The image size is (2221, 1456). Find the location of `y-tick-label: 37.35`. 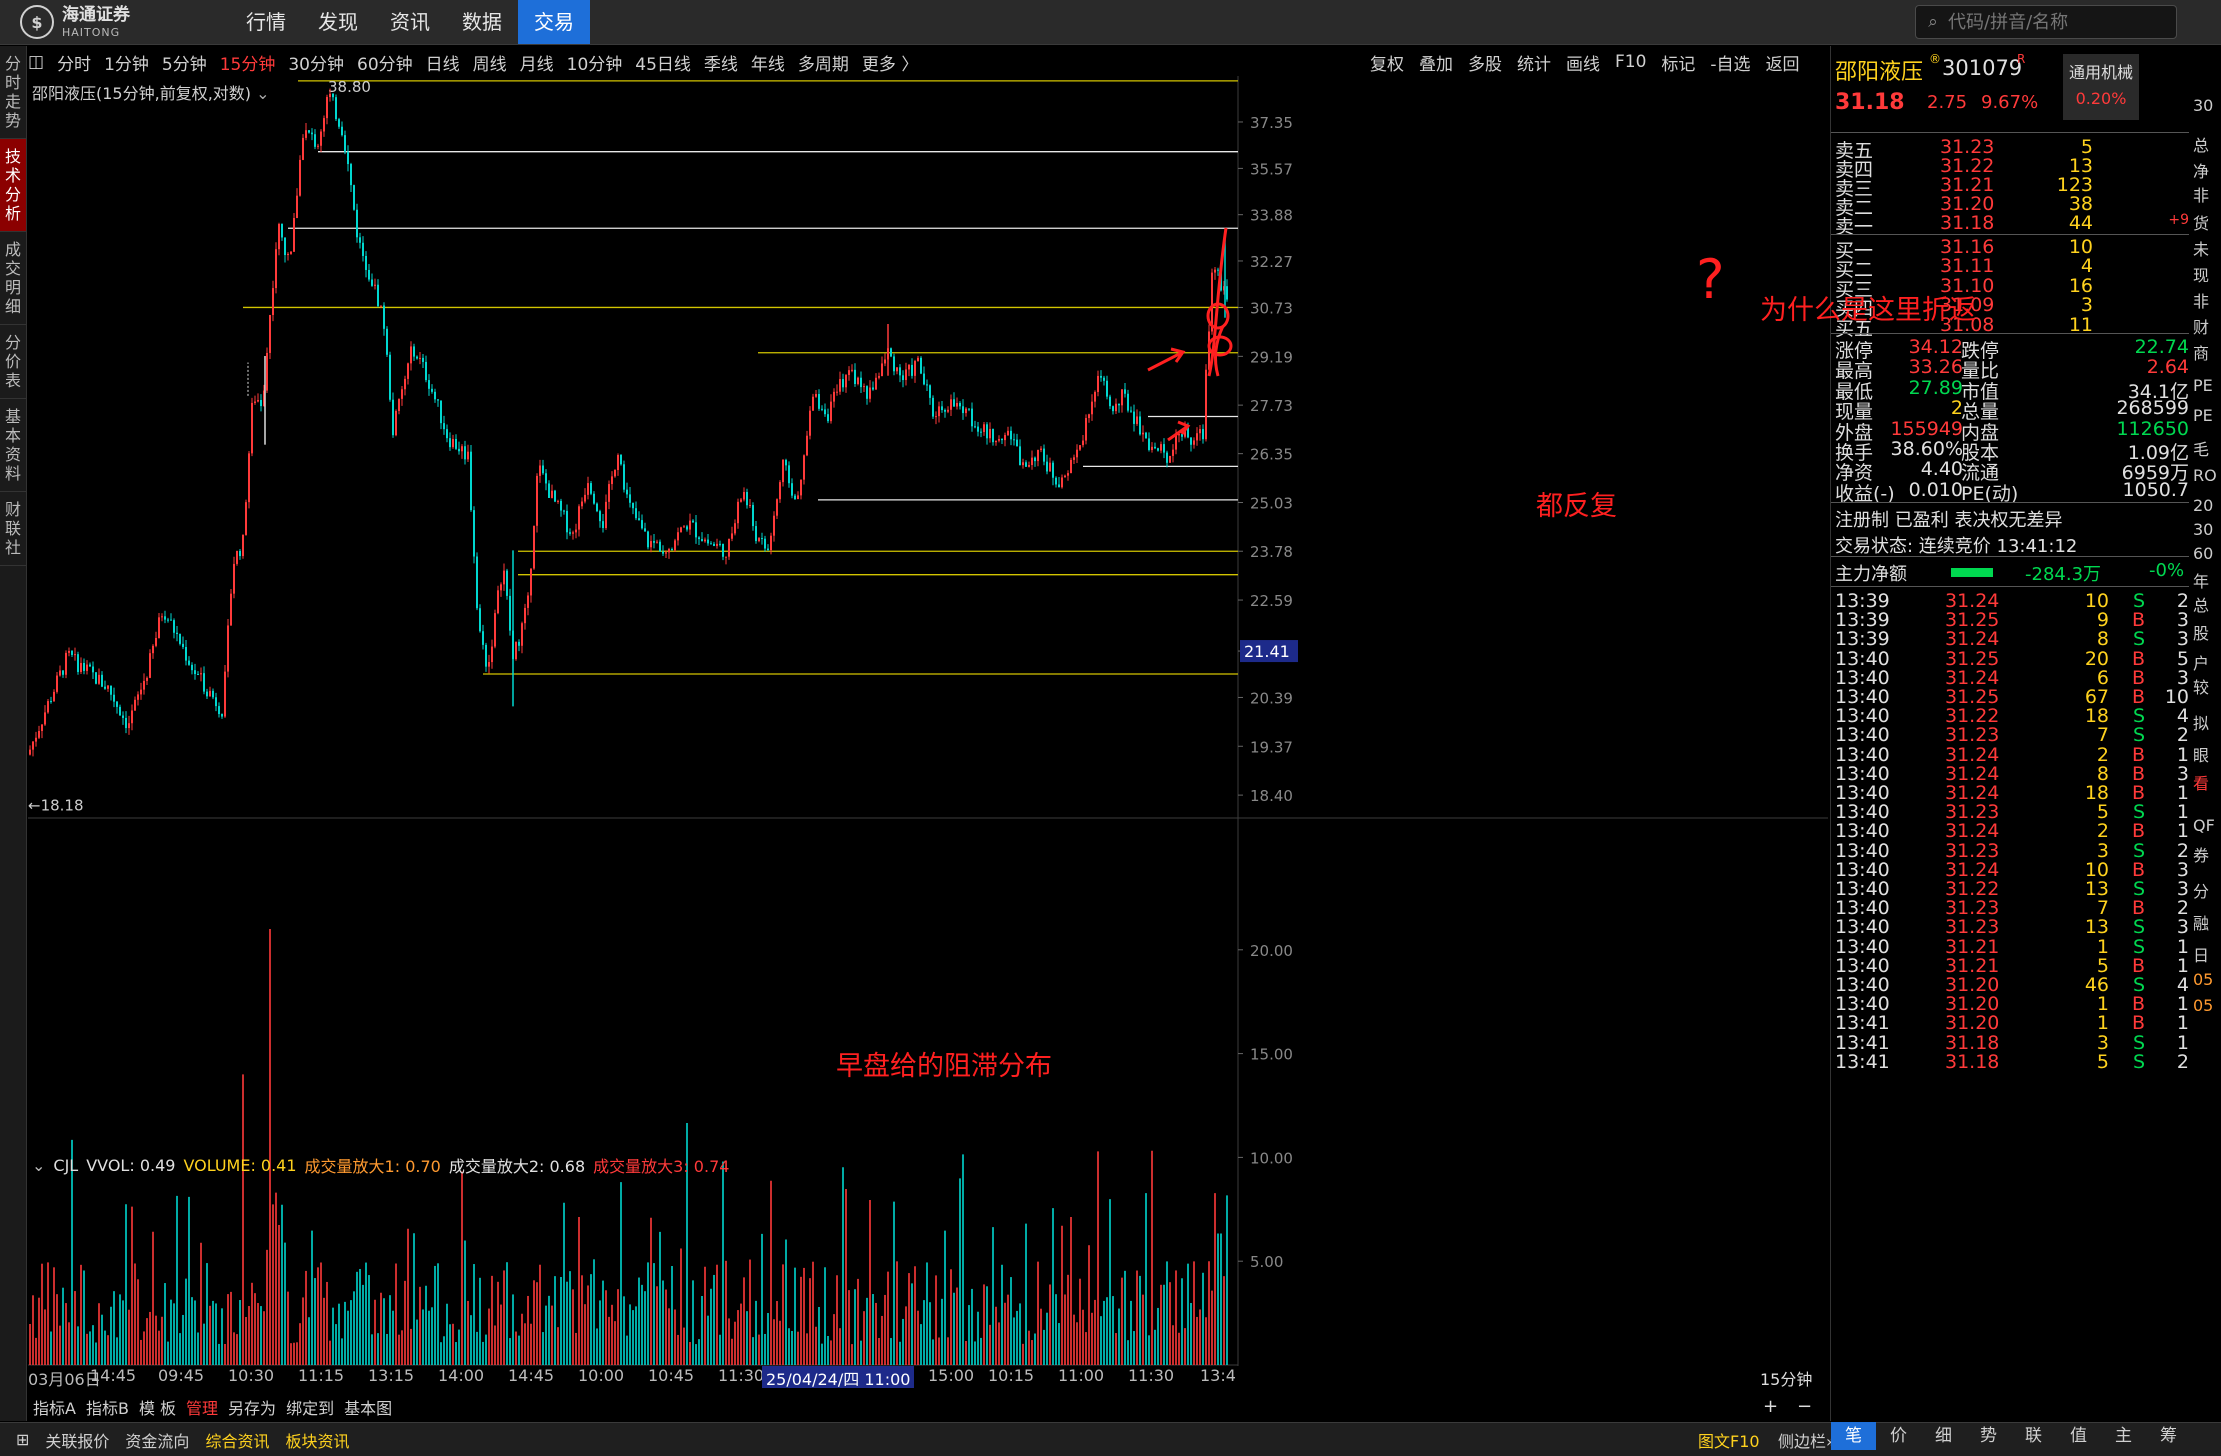

y-tick-label: 37.35 is located at coordinates (1271, 123).